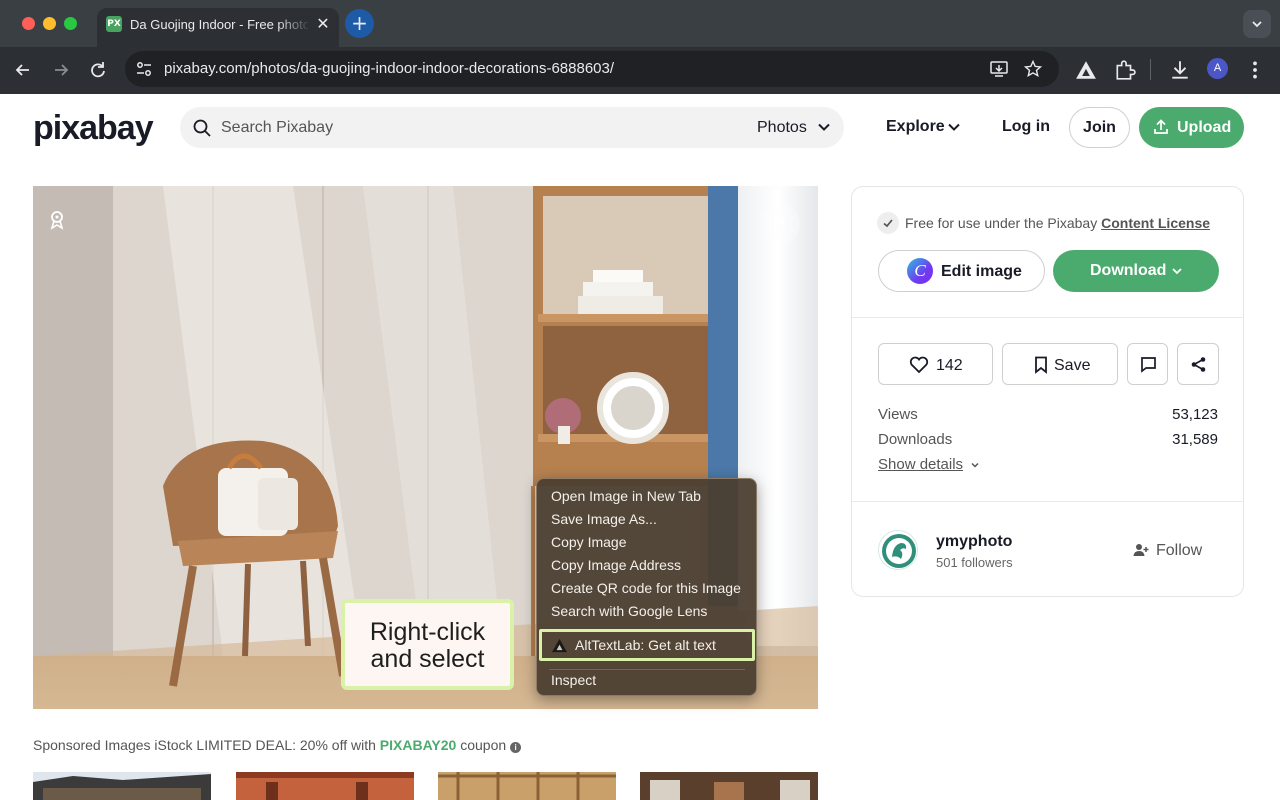 This screenshot has width=1280, height=800. What do you see at coordinates (516, 747) in the screenshot?
I see `info-icon: i` at bounding box center [516, 747].